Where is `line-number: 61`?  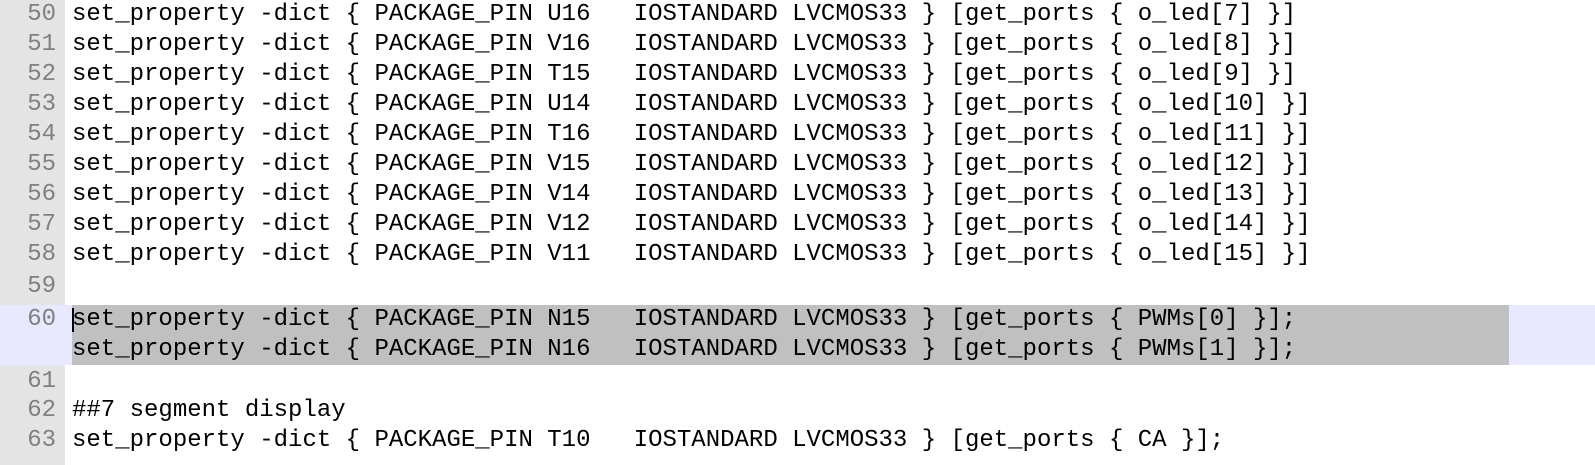 line-number: 61 is located at coordinates (41, 381).